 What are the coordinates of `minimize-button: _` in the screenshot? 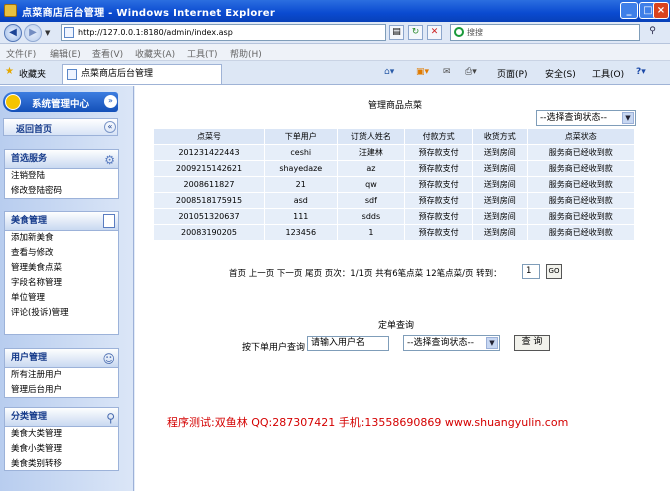 It's located at (629, 10).